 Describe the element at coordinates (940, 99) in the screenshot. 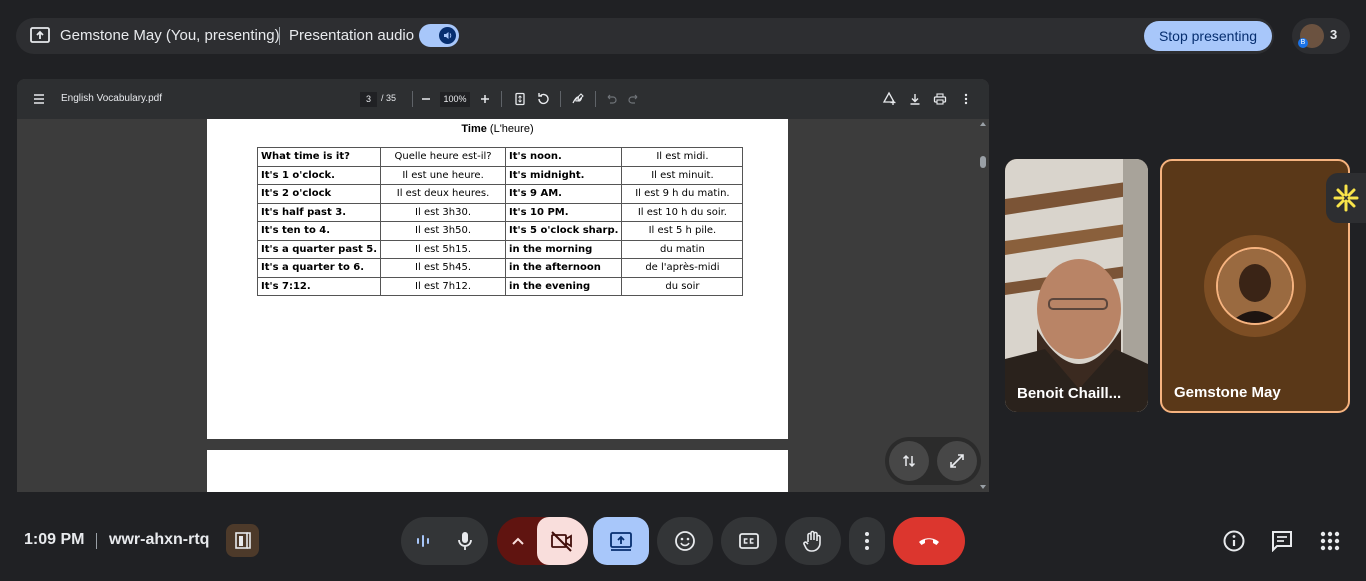

I see `print-icon` at that location.